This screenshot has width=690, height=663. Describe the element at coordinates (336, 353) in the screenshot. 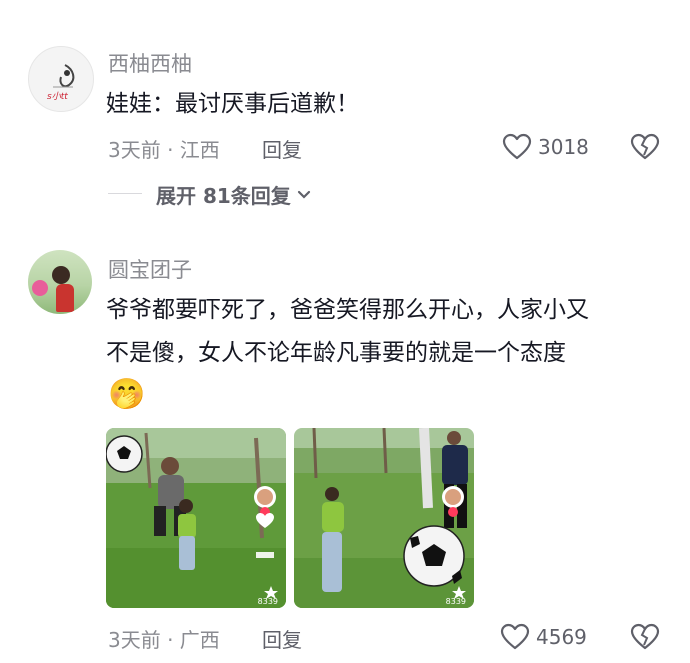

I see `comment-text-line-2: 不是傻，女人不论年龄凡事要的就是一个态度` at that location.